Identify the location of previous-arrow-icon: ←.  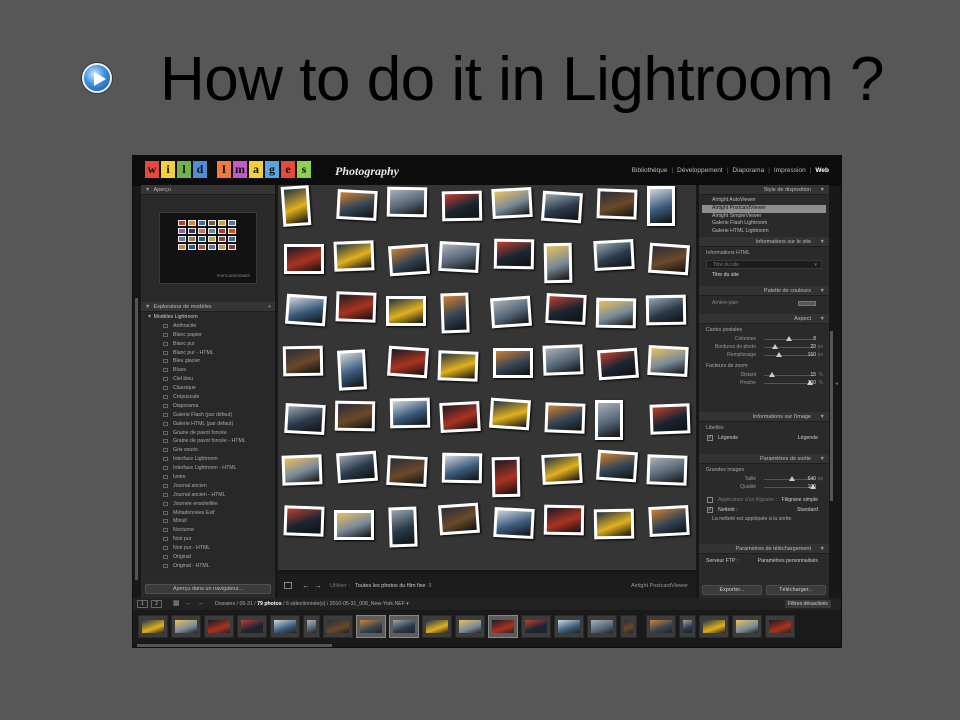
(306, 585).